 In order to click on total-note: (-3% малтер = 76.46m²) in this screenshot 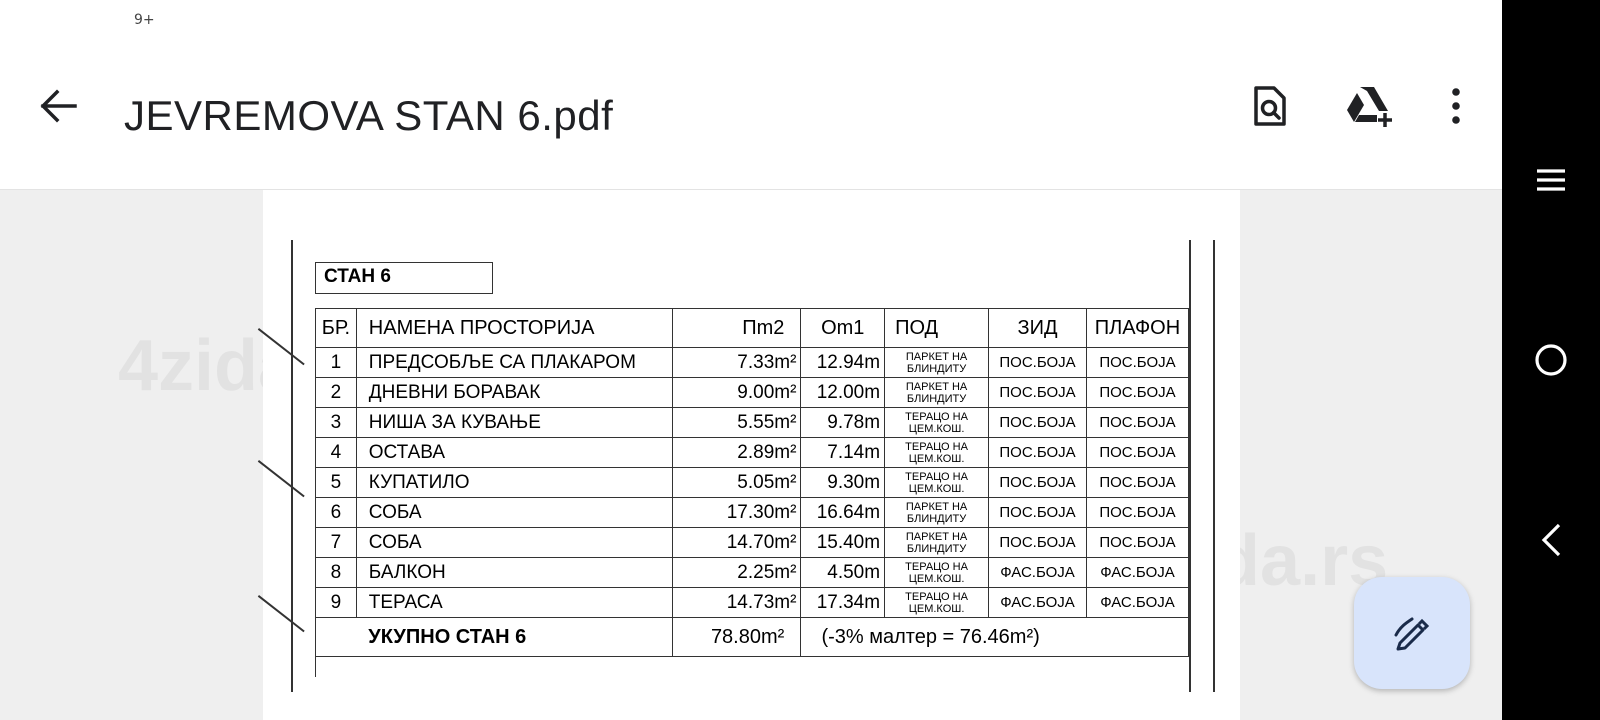, I will do `click(994, 637)`.